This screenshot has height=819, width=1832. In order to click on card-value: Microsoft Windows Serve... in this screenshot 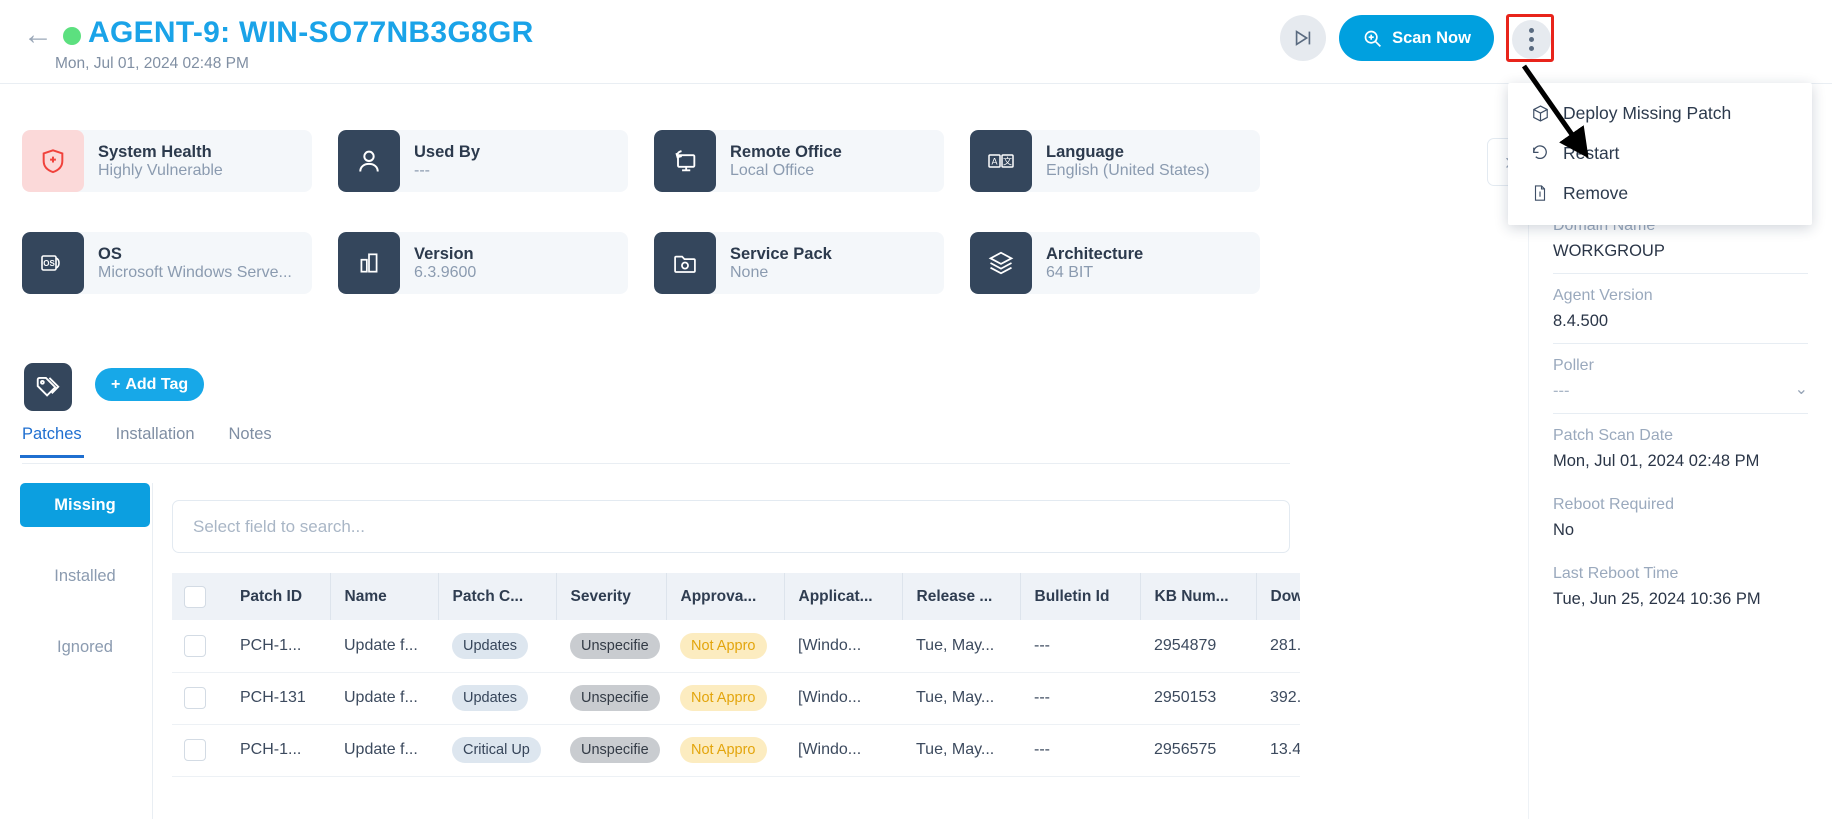, I will do `click(195, 272)`.